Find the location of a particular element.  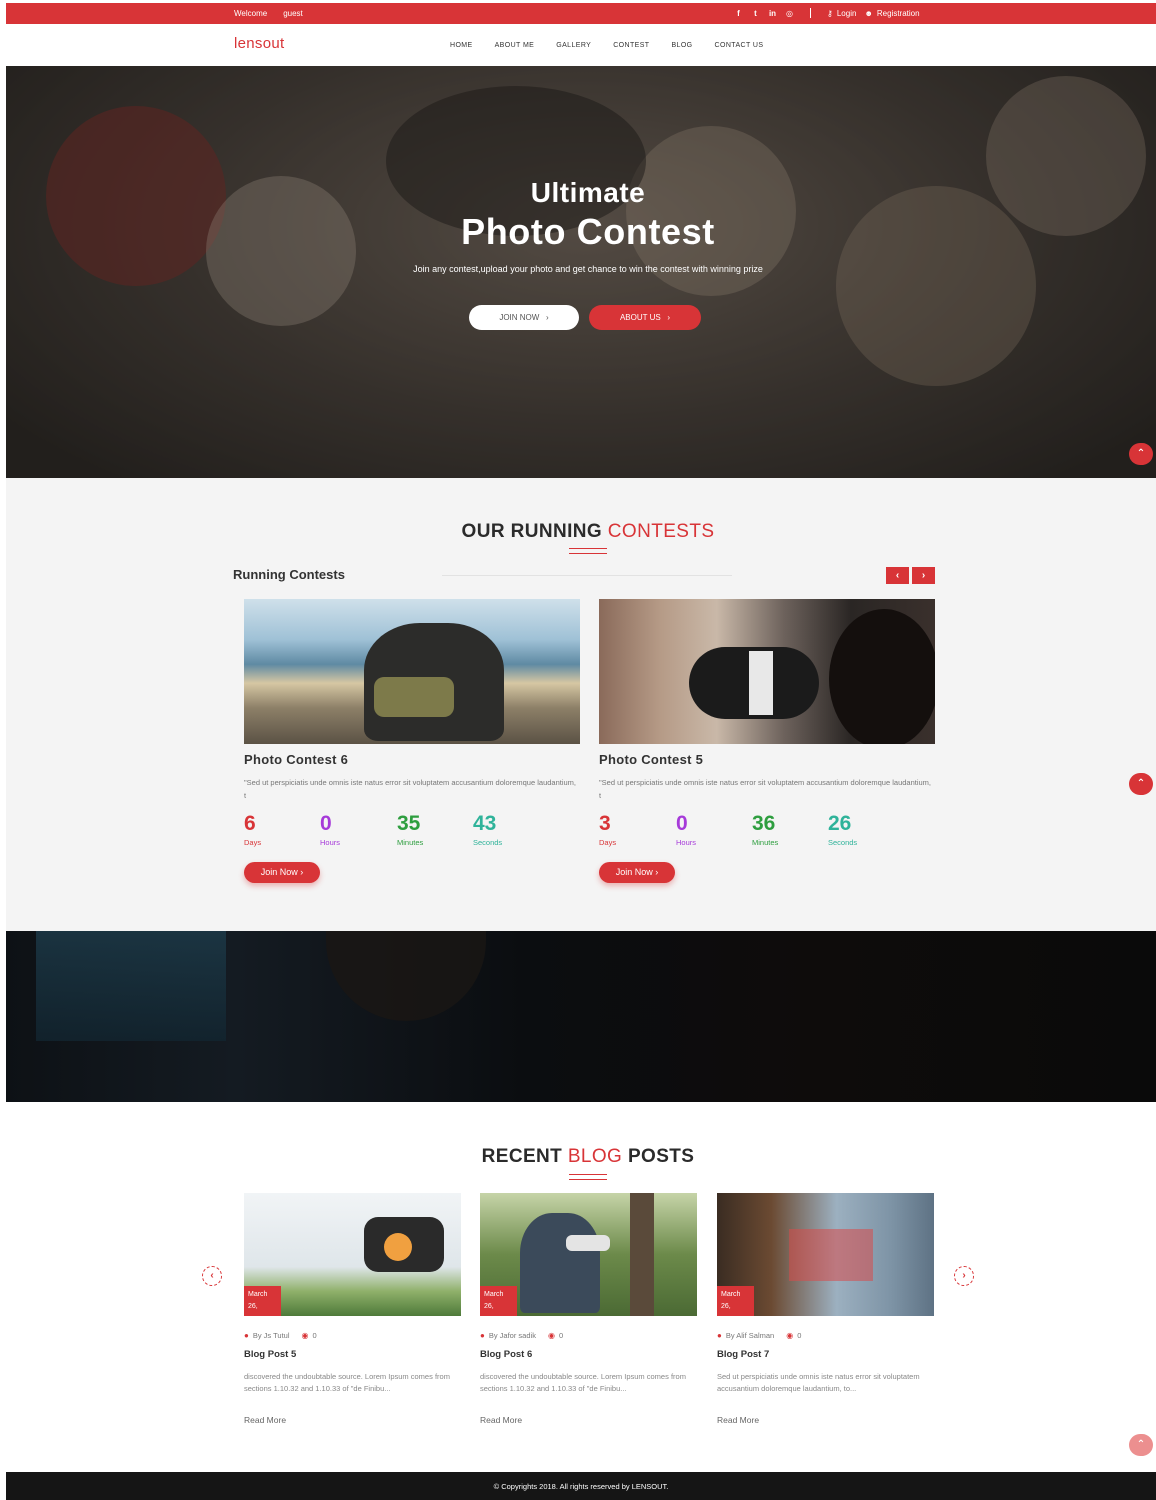

countdown-label: Hours is located at coordinates (686, 842).